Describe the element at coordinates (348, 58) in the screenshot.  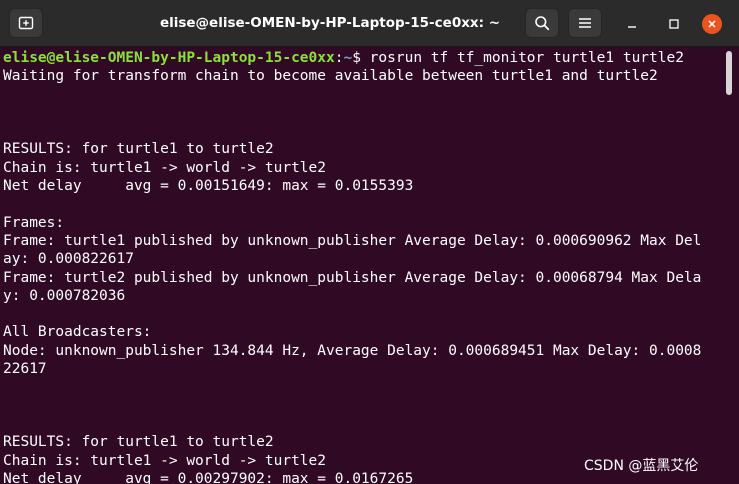
I see `prompt-path: ~` at that location.